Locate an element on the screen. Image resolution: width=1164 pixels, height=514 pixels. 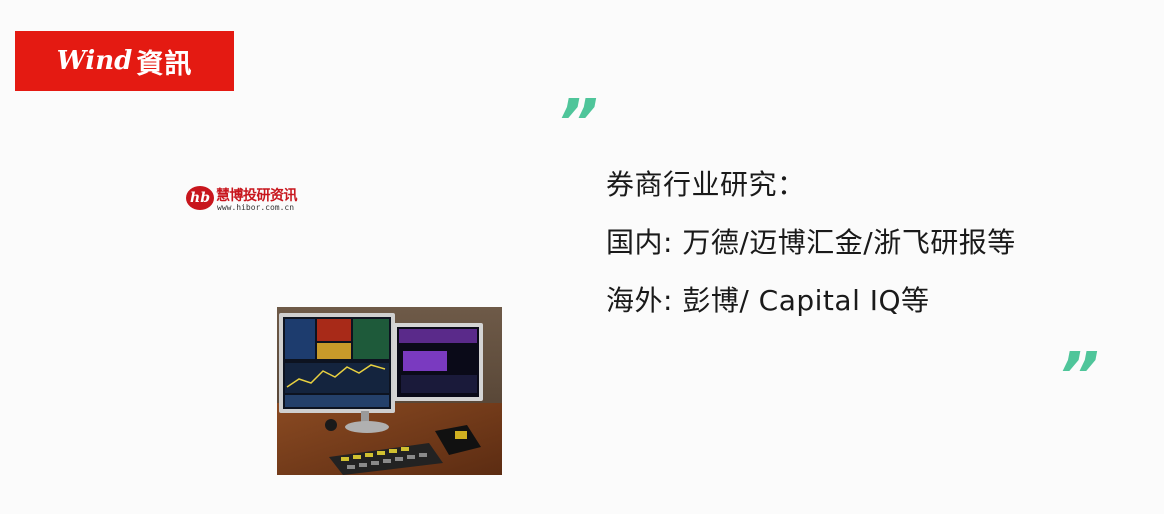
open-quote-mark: ” is located at coordinates (578, 112).